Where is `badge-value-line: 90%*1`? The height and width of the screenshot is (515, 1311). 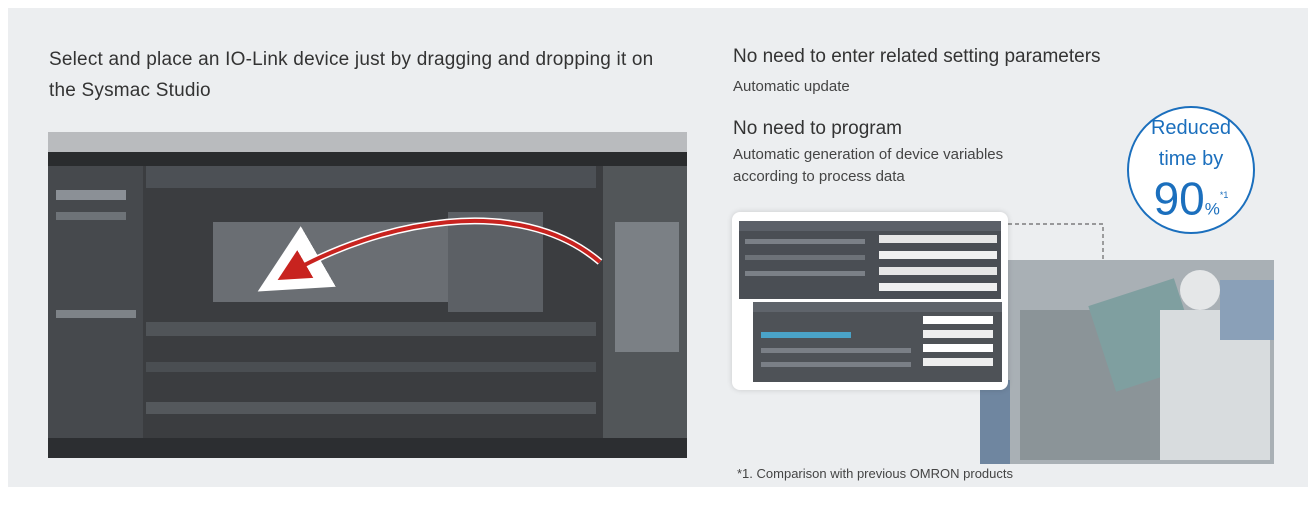 badge-value-line: 90%*1 is located at coordinates (1191, 202).